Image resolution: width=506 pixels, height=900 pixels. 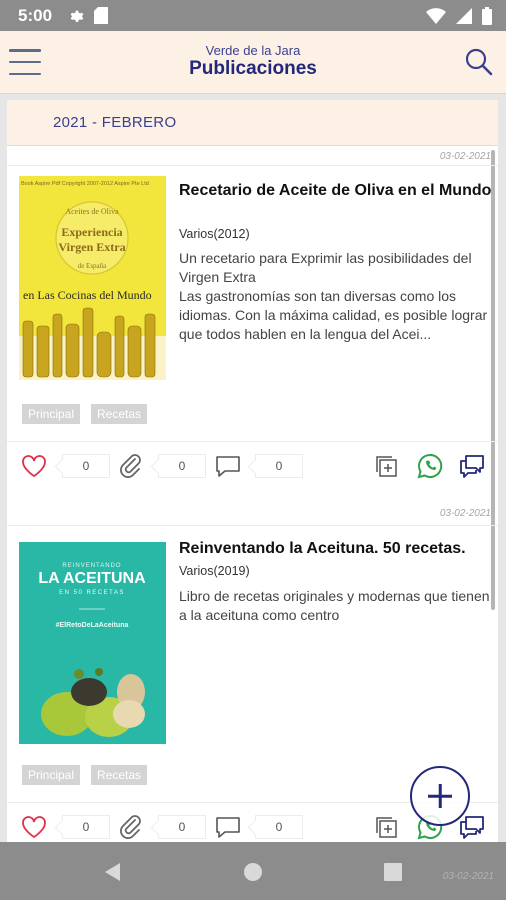 I want to click on publication-actions: 0 0 0, so click(x=252, y=466).